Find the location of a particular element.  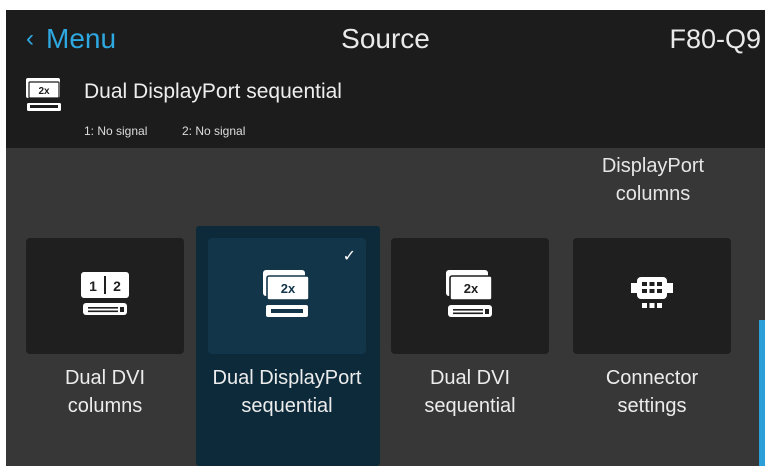

tile-label: Connector settings is located at coordinates (652, 392).